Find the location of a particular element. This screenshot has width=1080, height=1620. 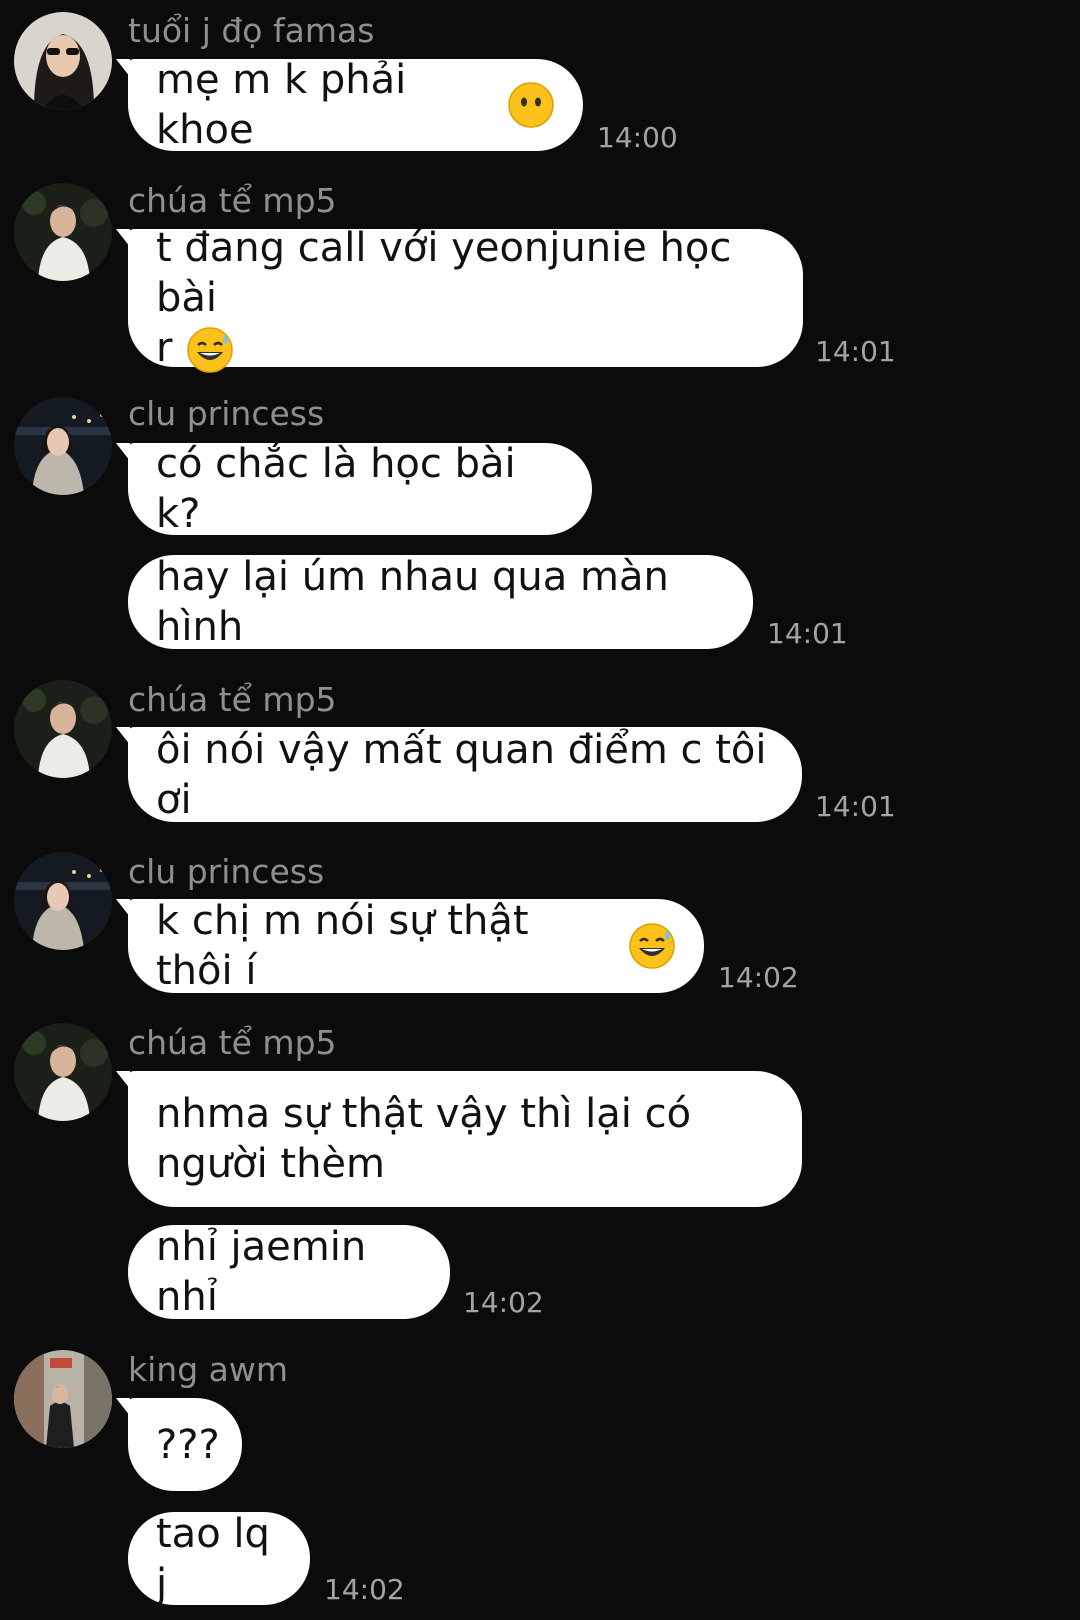

message-text: có chắc là học bài k? is located at coordinates (342, 489).